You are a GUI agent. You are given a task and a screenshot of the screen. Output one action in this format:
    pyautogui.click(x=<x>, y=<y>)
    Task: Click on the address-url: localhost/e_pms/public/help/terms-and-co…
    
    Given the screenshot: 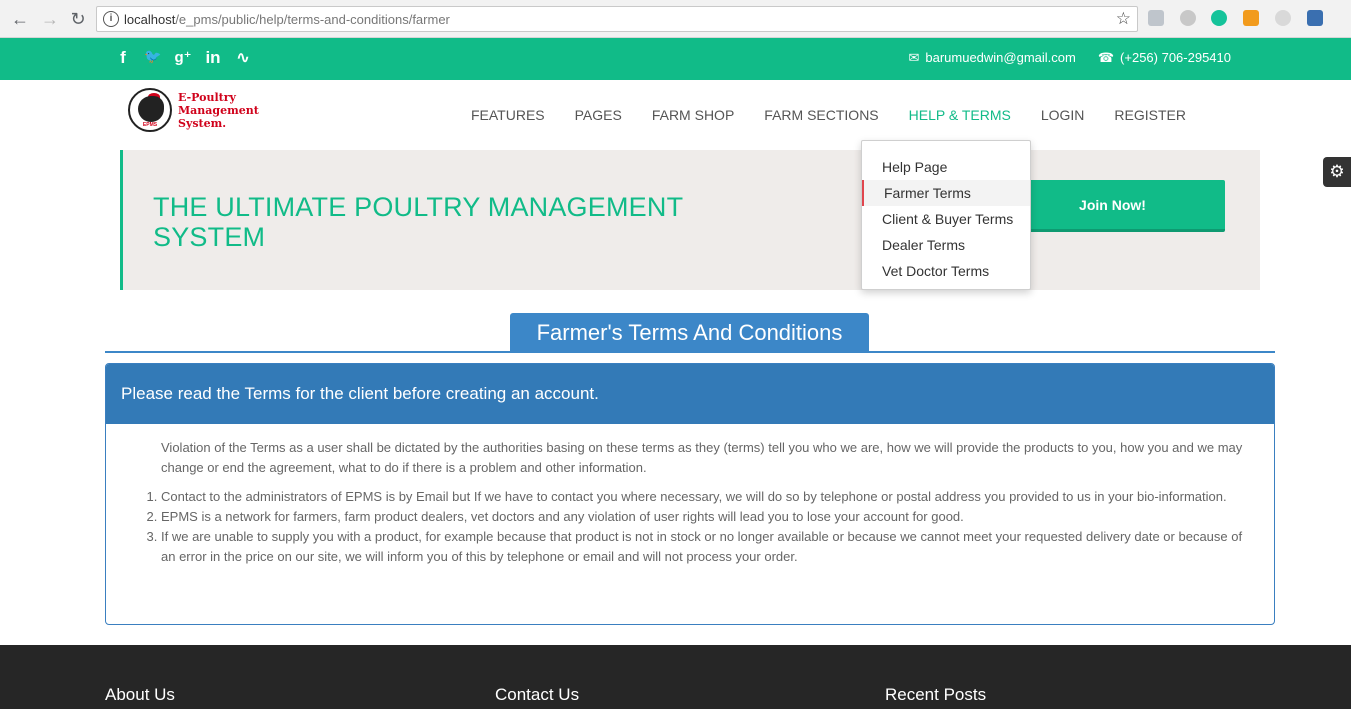 What is the action you would take?
    pyautogui.click(x=287, y=19)
    